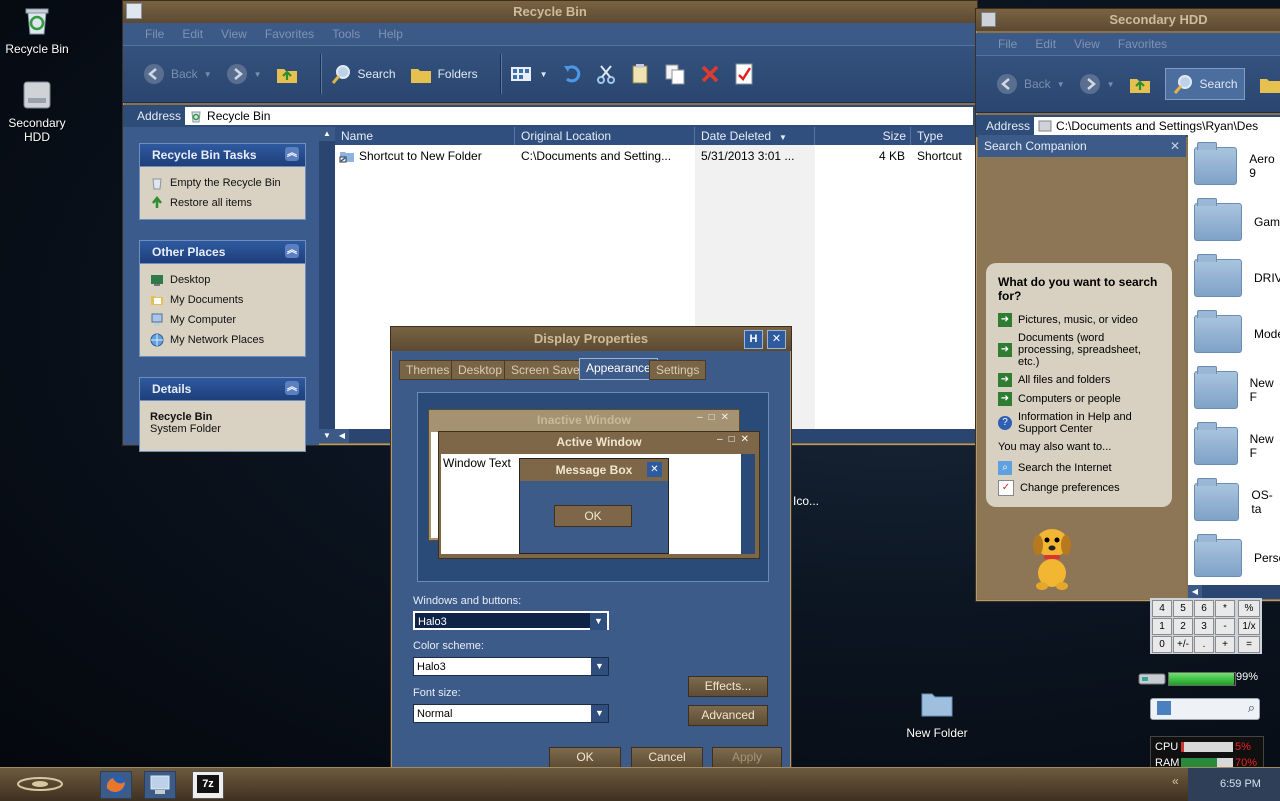  What do you see at coordinates (1237, 499) in the screenshot?
I see `list-item: OS-ta` at bounding box center [1237, 499].